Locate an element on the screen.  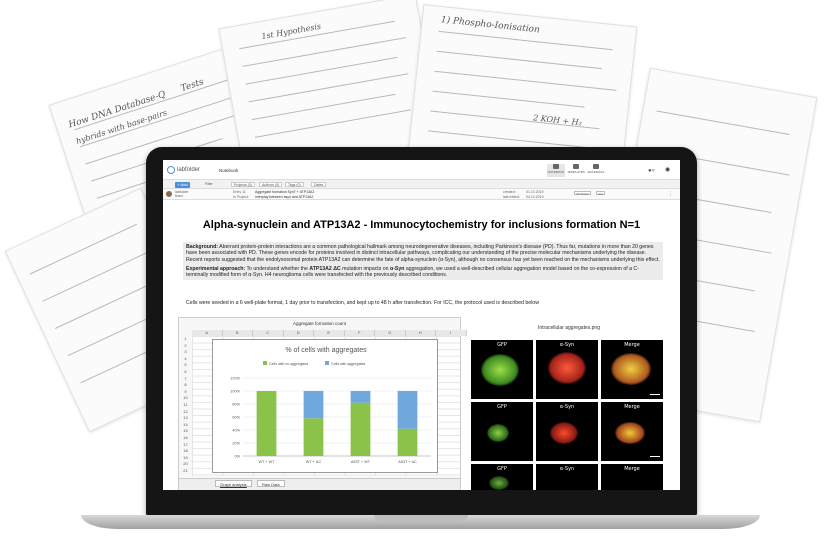
approach-label: Experimental approach: is located at coordinates (216, 268).